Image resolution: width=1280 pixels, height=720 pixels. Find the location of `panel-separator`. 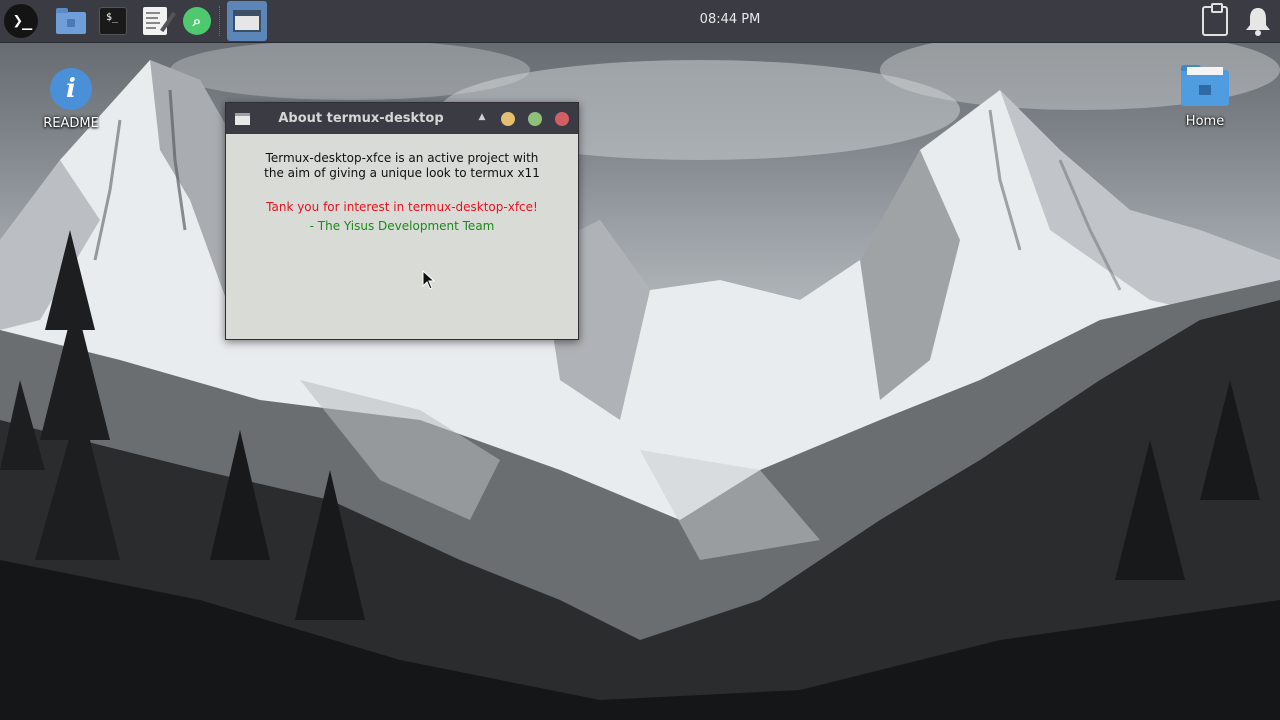

panel-separator is located at coordinates (219, 21).